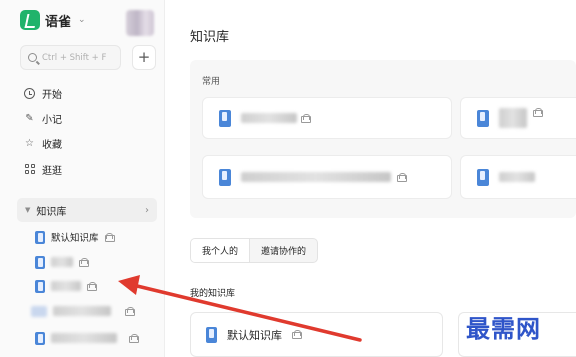  What do you see at coordinates (283, 250) in the screenshot?
I see `tab-collaborating: 邀请协作的` at bounding box center [283, 250].